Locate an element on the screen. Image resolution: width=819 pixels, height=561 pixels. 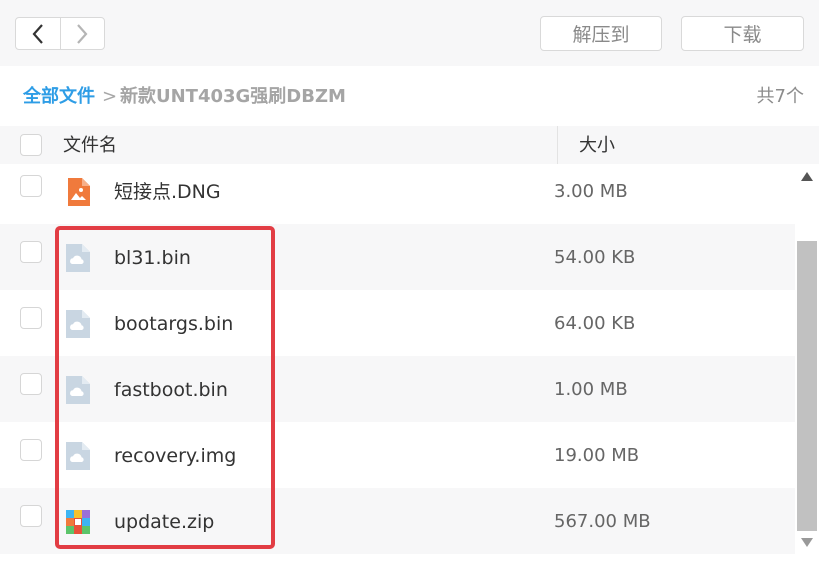
download-button: 下载 is located at coordinates (742, 33).